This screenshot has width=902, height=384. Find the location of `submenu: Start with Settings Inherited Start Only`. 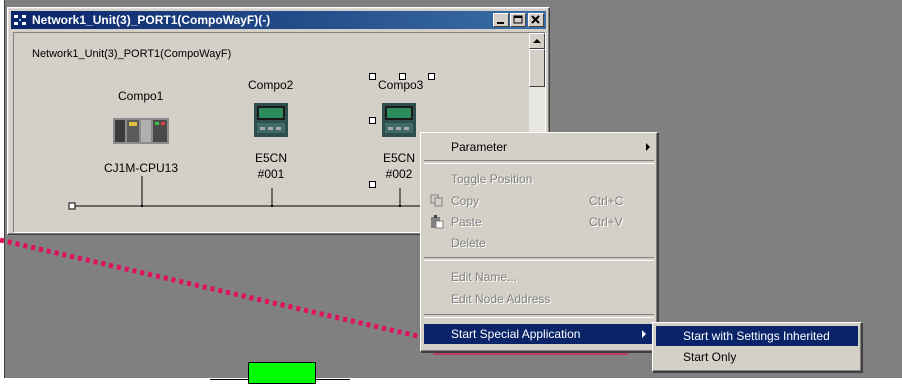

submenu: Start with Settings Inherited Start Only is located at coordinates (757, 347).